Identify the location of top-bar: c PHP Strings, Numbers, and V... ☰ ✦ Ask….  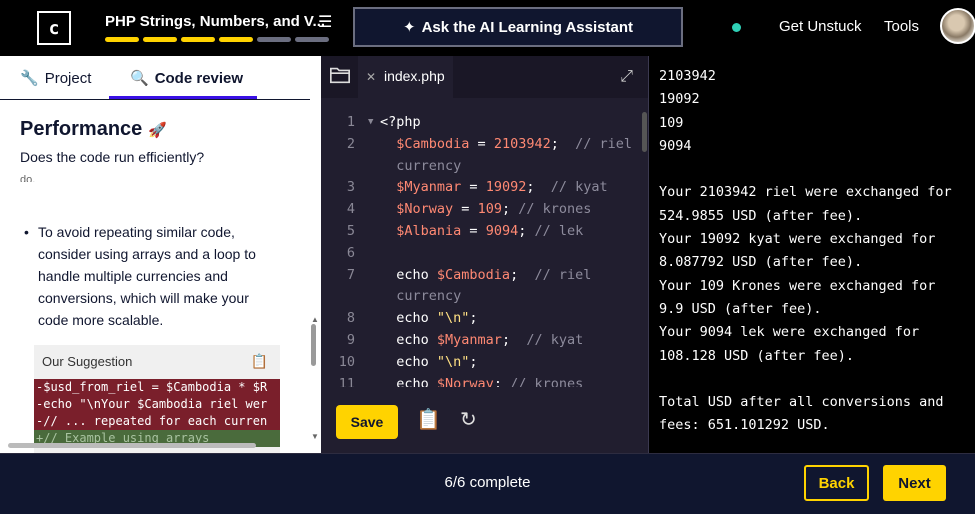
(487, 28).